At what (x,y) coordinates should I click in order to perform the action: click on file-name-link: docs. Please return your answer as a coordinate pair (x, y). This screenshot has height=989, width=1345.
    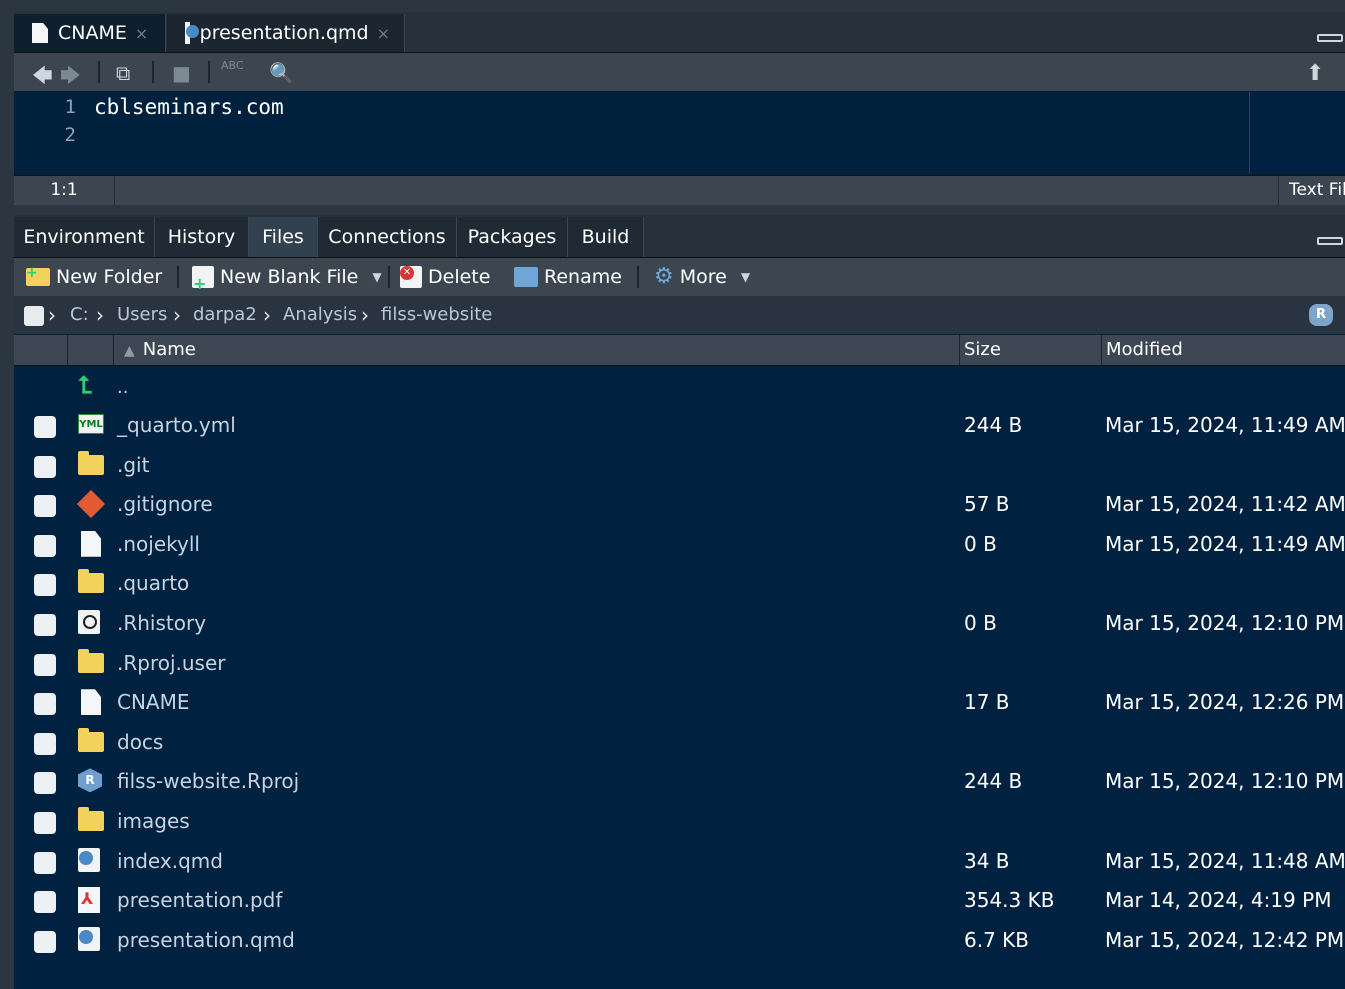
    Looking at the image, I should click on (140, 742).